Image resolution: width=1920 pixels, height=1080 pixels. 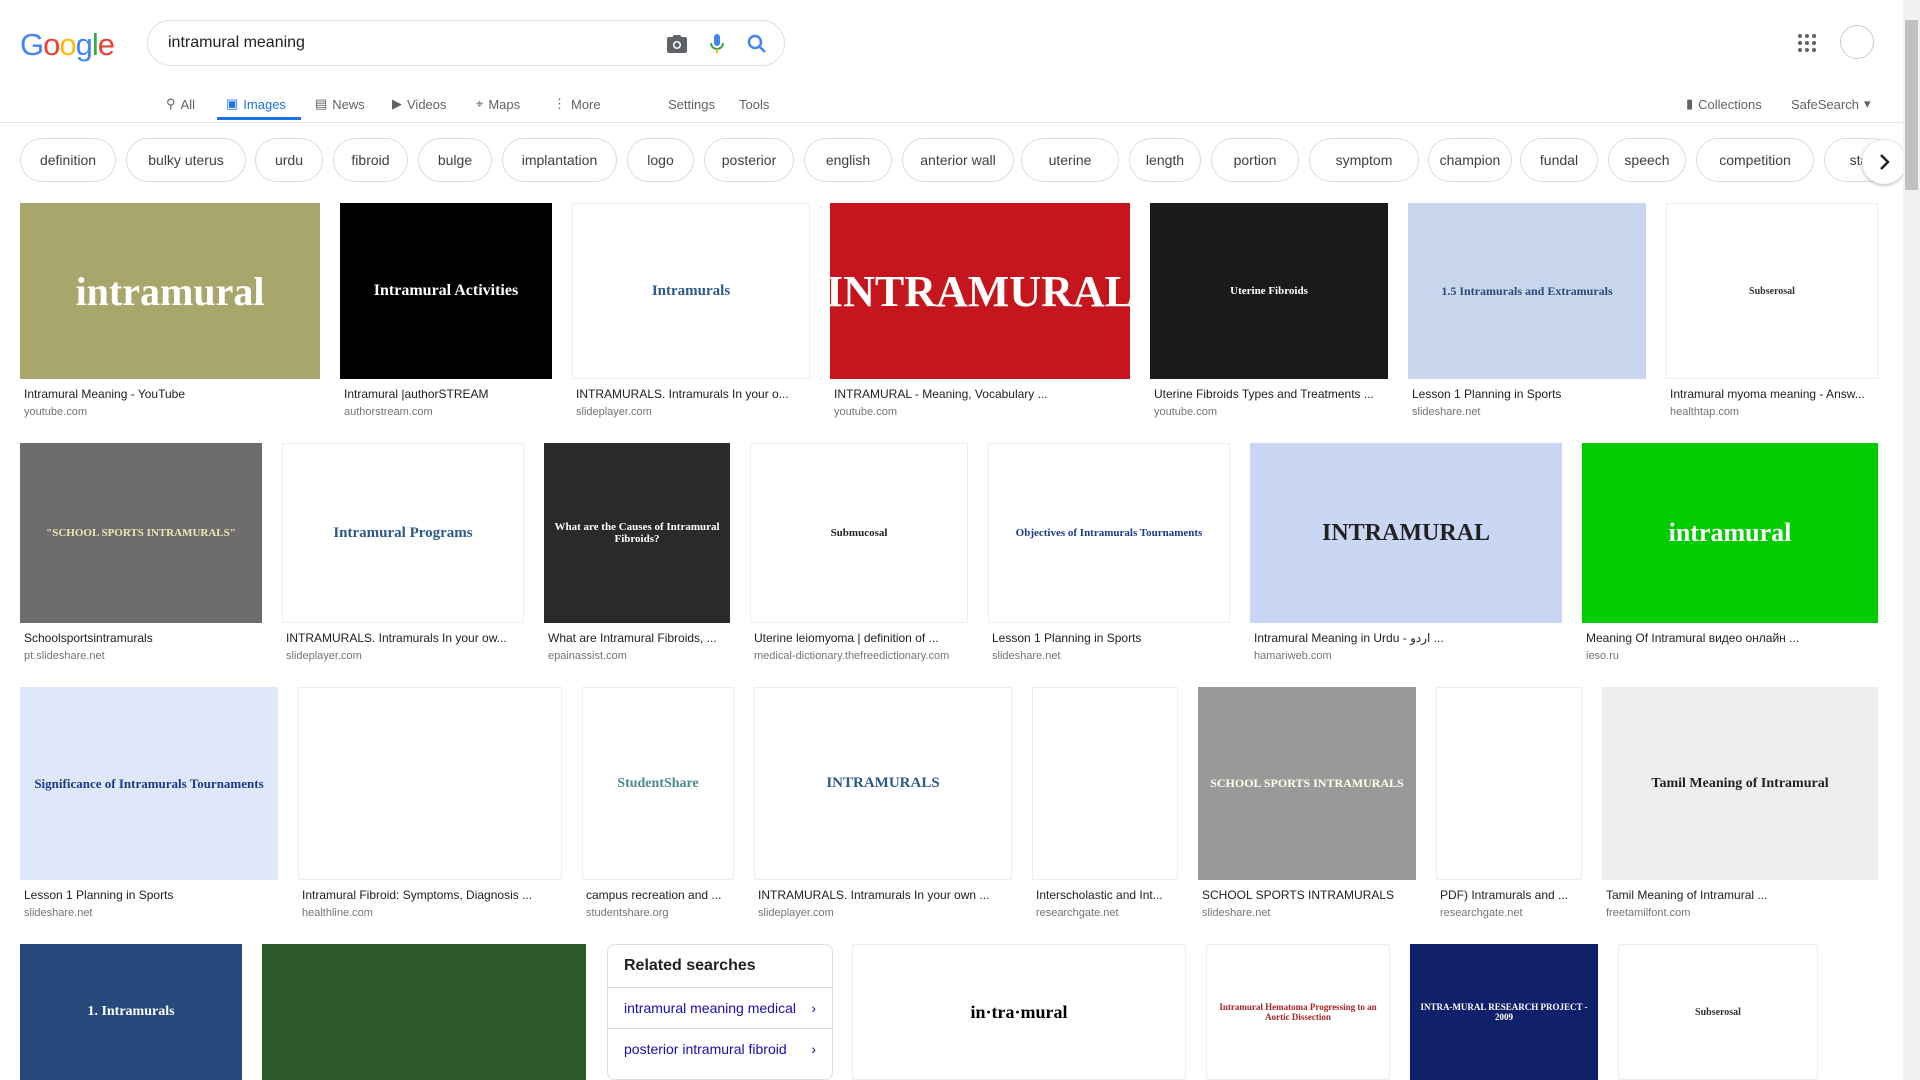 I want to click on chip-portion: portion, so click(x=1255, y=160).